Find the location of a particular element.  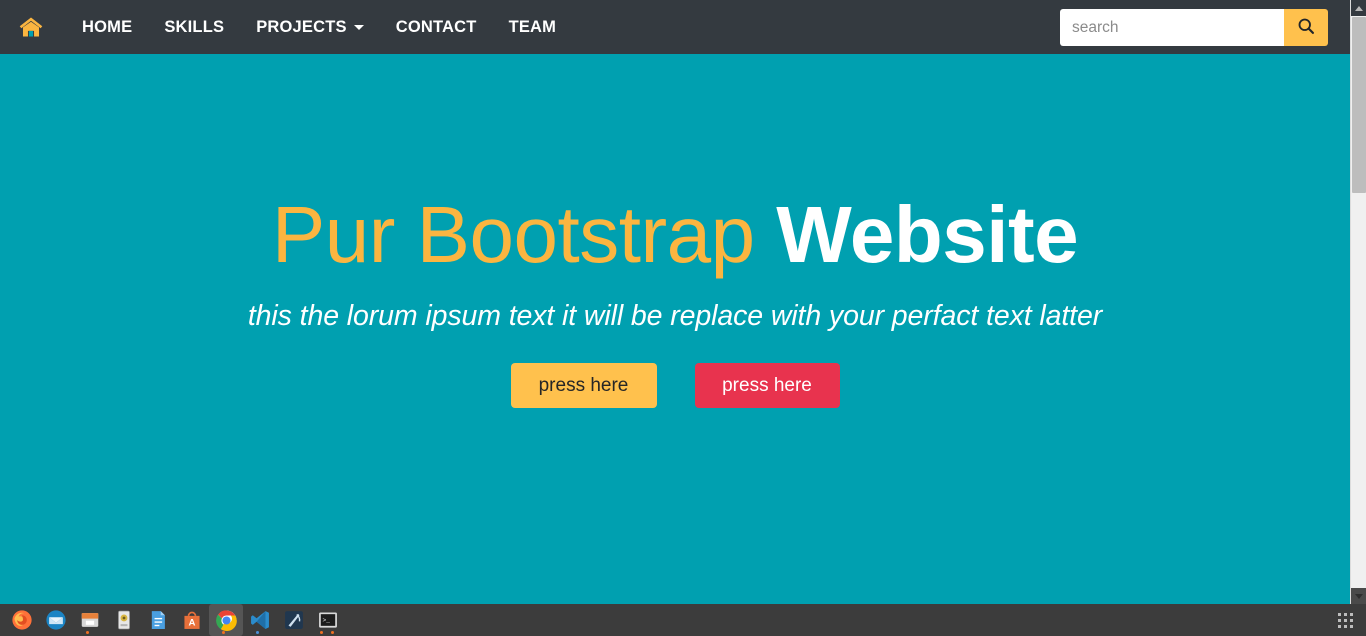

software-center-icon: A is located at coordinates (192, 620).